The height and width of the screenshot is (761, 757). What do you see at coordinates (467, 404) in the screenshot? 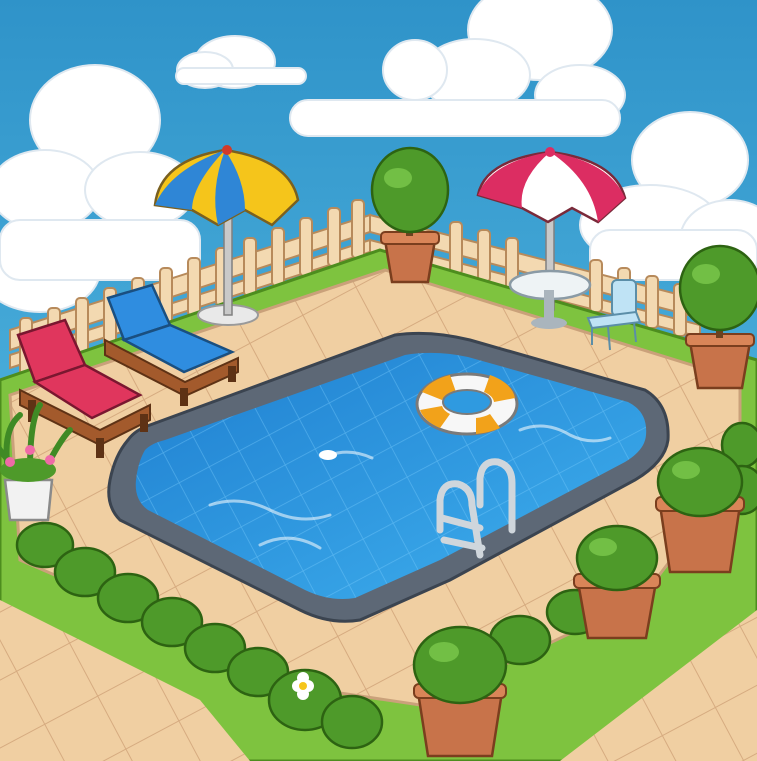
I see `swim-ring` at bounding box center [467, 404].